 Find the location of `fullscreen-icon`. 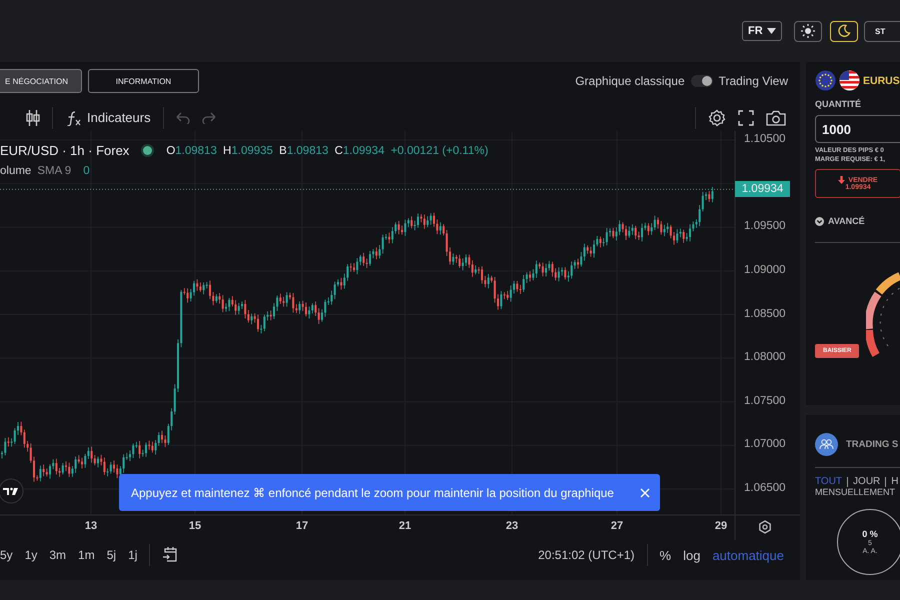

fullscreen-icon is located at coordinates (746, 118).